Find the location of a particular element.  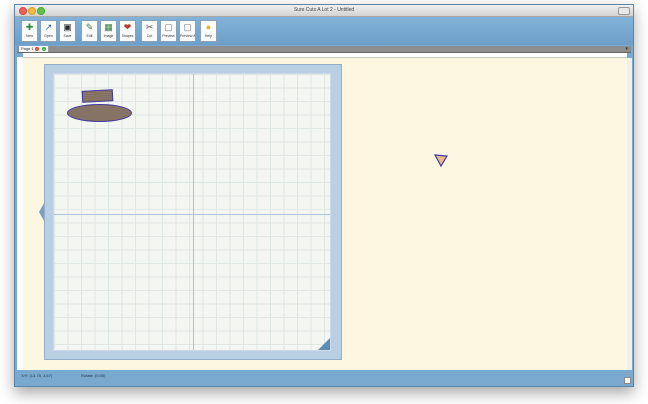

shapes-button: ❤ Shapes is located at coordinates (127, 31).